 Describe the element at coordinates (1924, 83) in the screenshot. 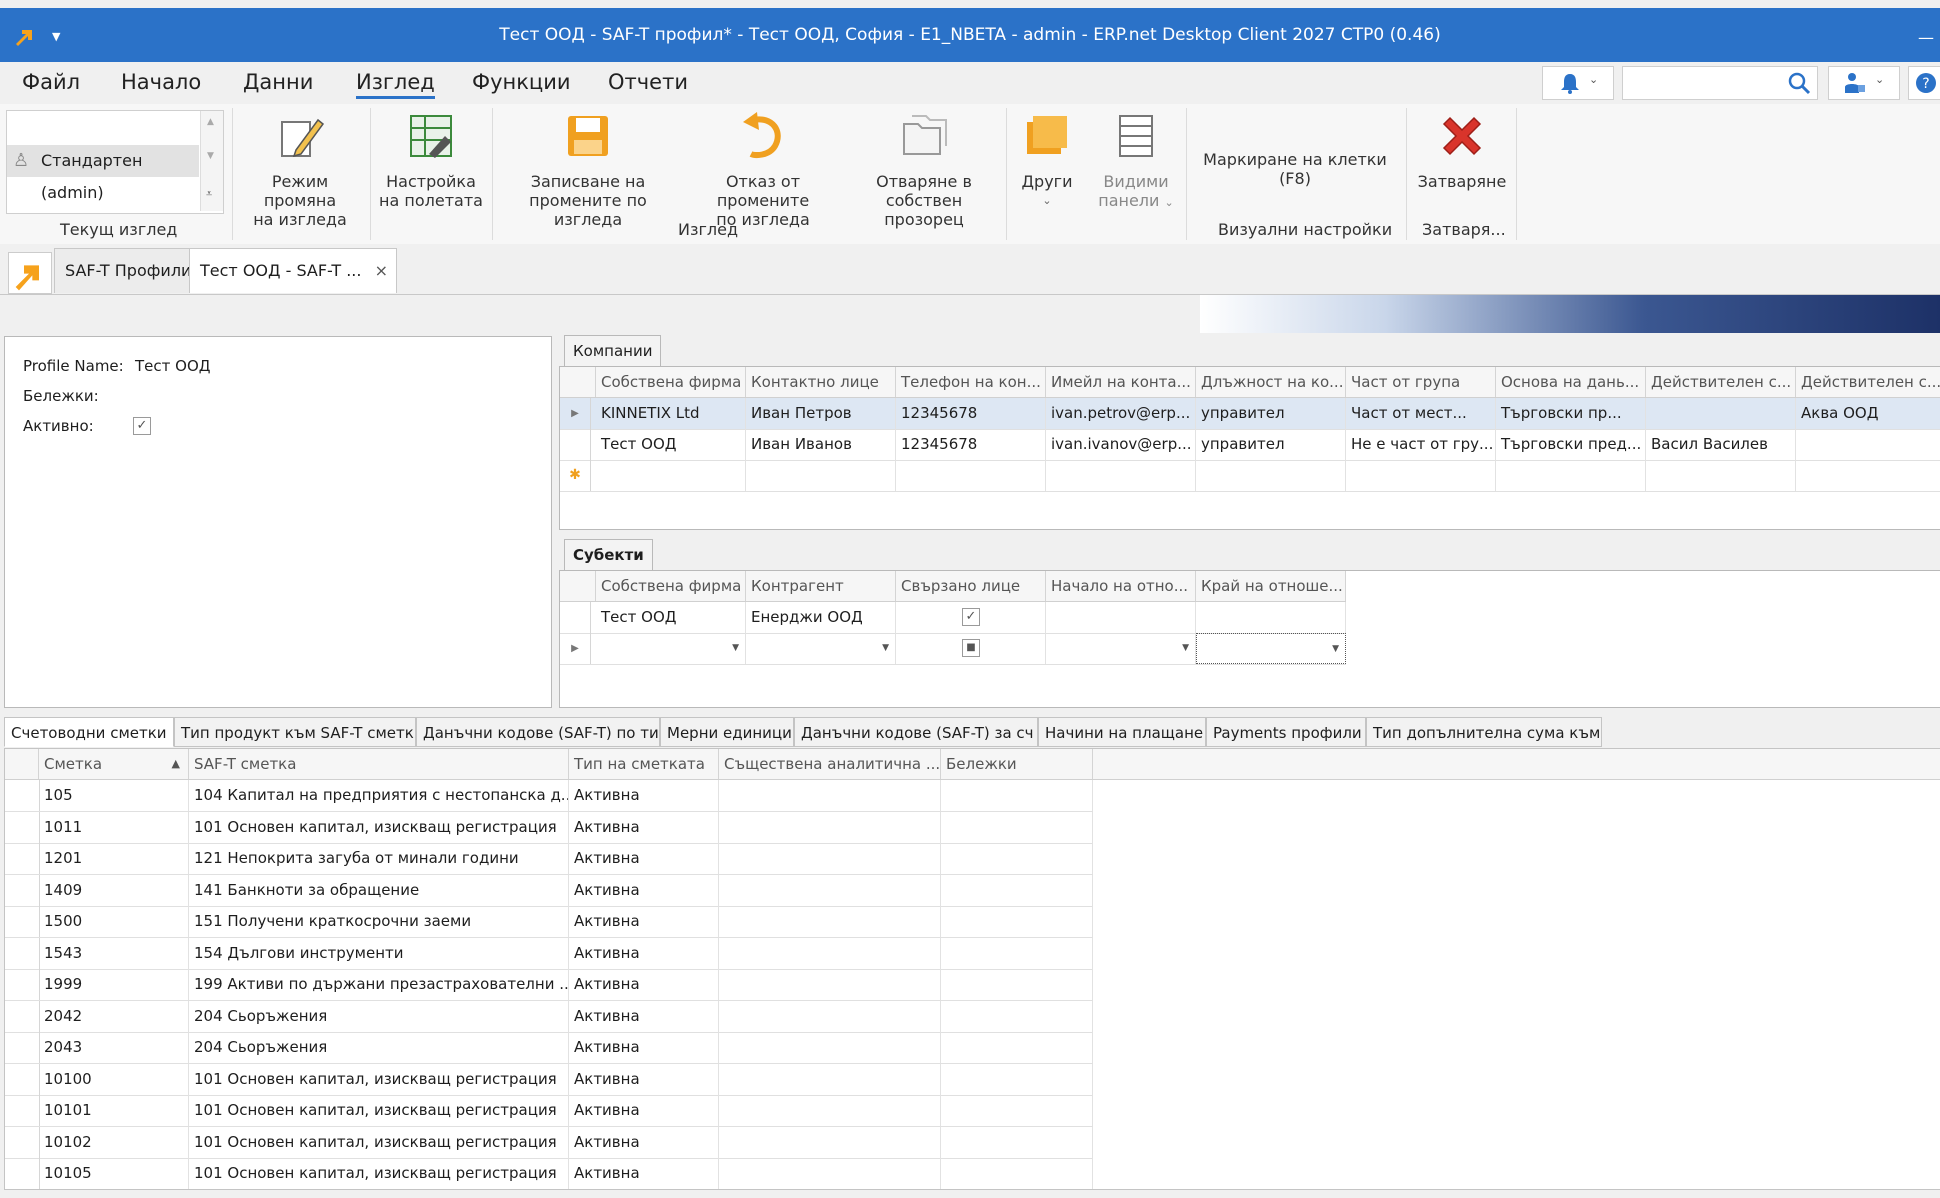

I see `help-button: ?` at that location.